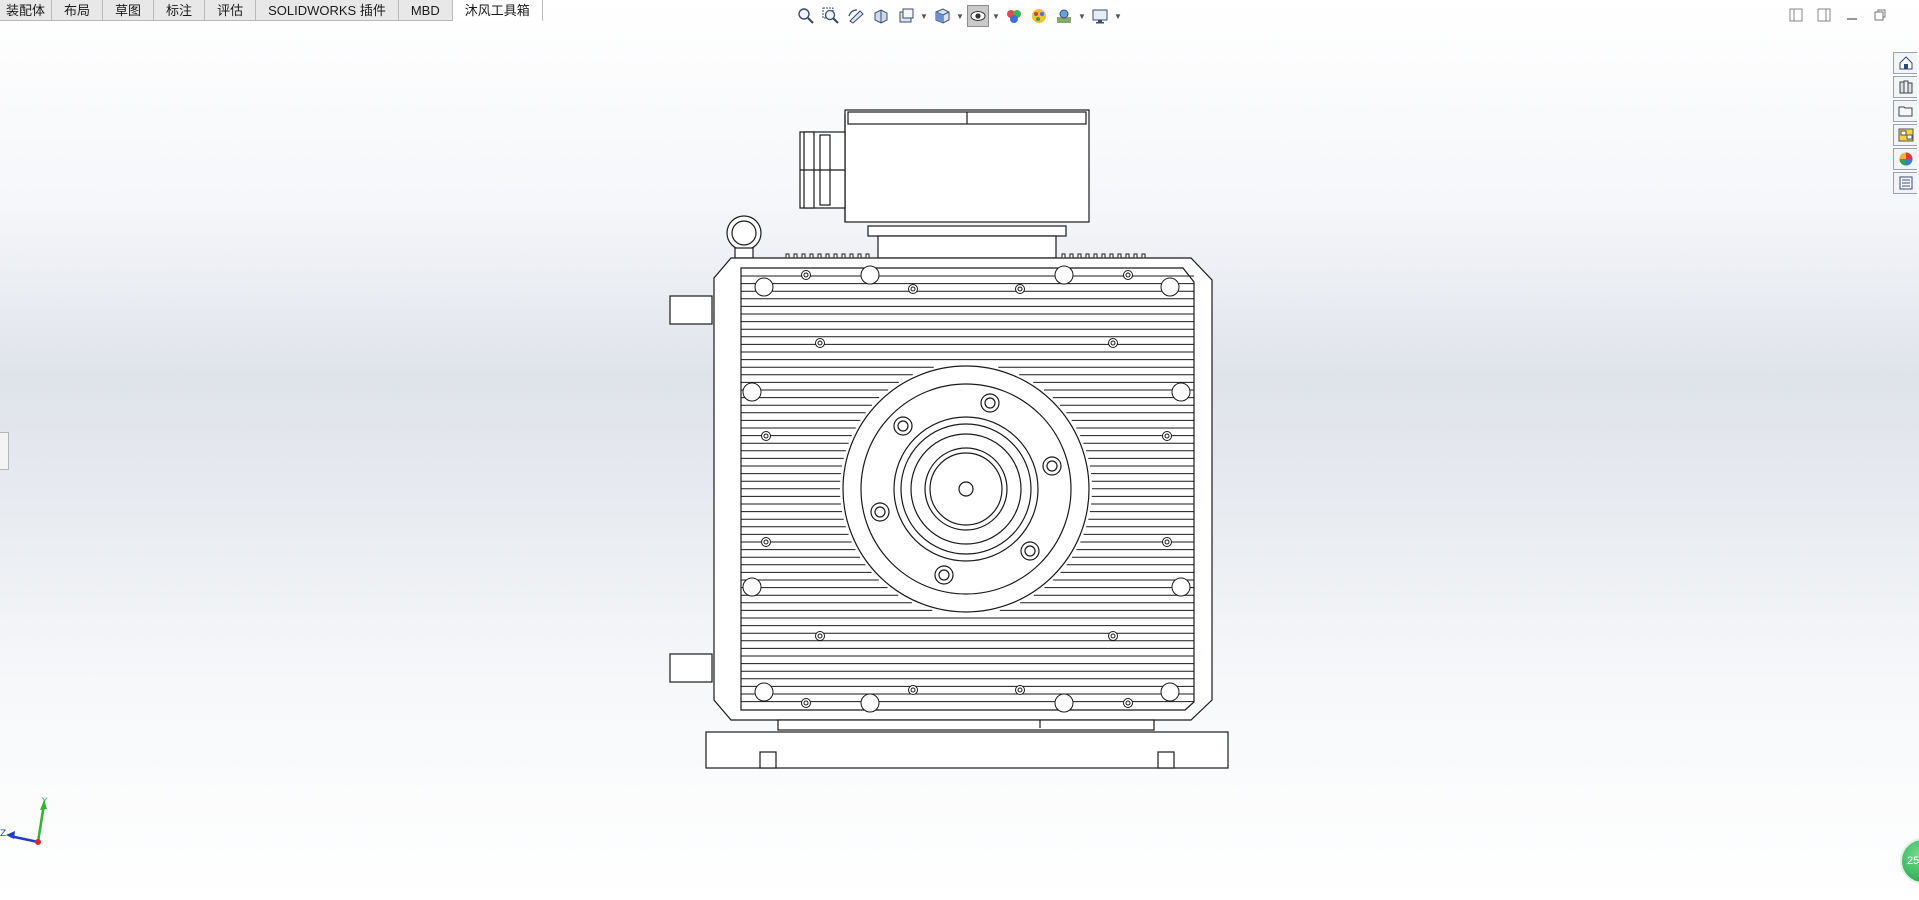  I want to click on triad-z-label: Z, so click(3, 834).